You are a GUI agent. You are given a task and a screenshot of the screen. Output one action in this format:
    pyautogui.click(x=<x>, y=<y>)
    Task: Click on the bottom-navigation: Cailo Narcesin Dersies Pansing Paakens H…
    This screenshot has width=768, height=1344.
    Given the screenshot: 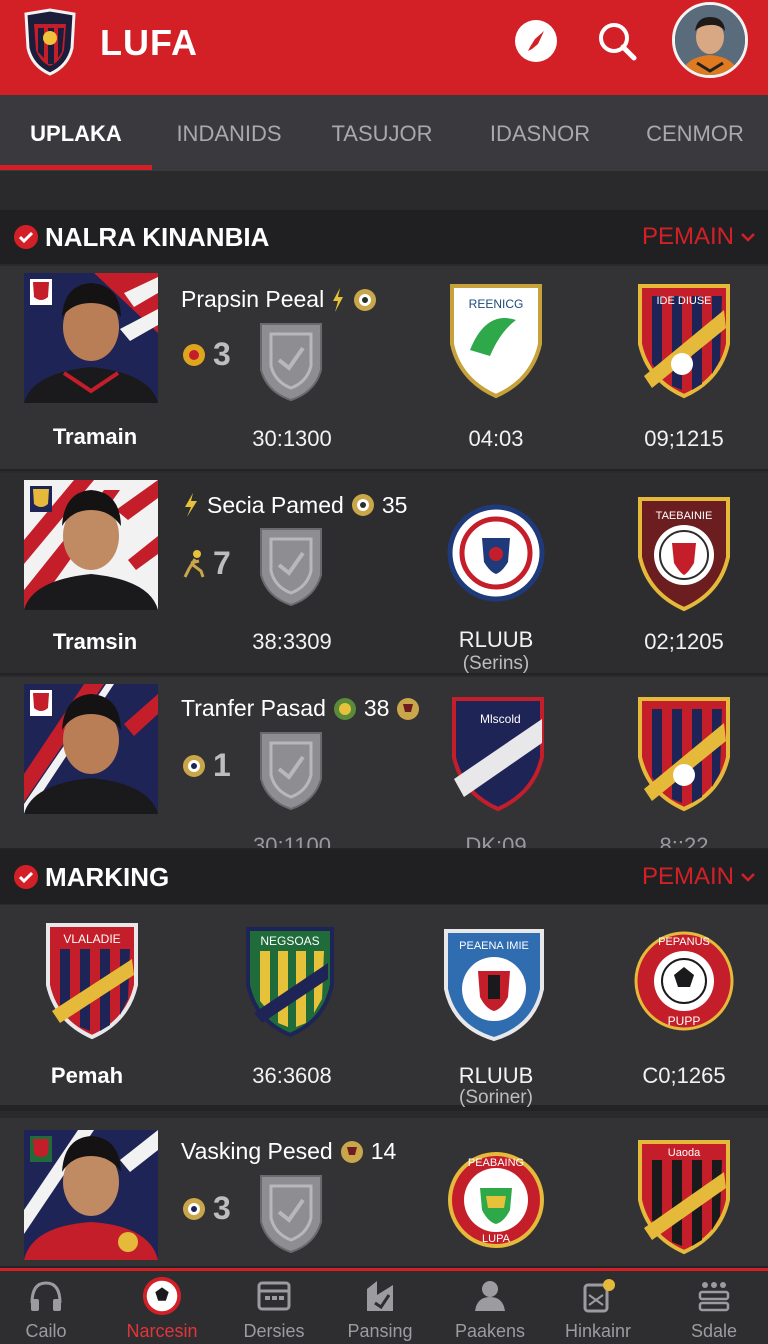 What is the action you would take?
    pyautogui.click(x=384, y=1306)
    